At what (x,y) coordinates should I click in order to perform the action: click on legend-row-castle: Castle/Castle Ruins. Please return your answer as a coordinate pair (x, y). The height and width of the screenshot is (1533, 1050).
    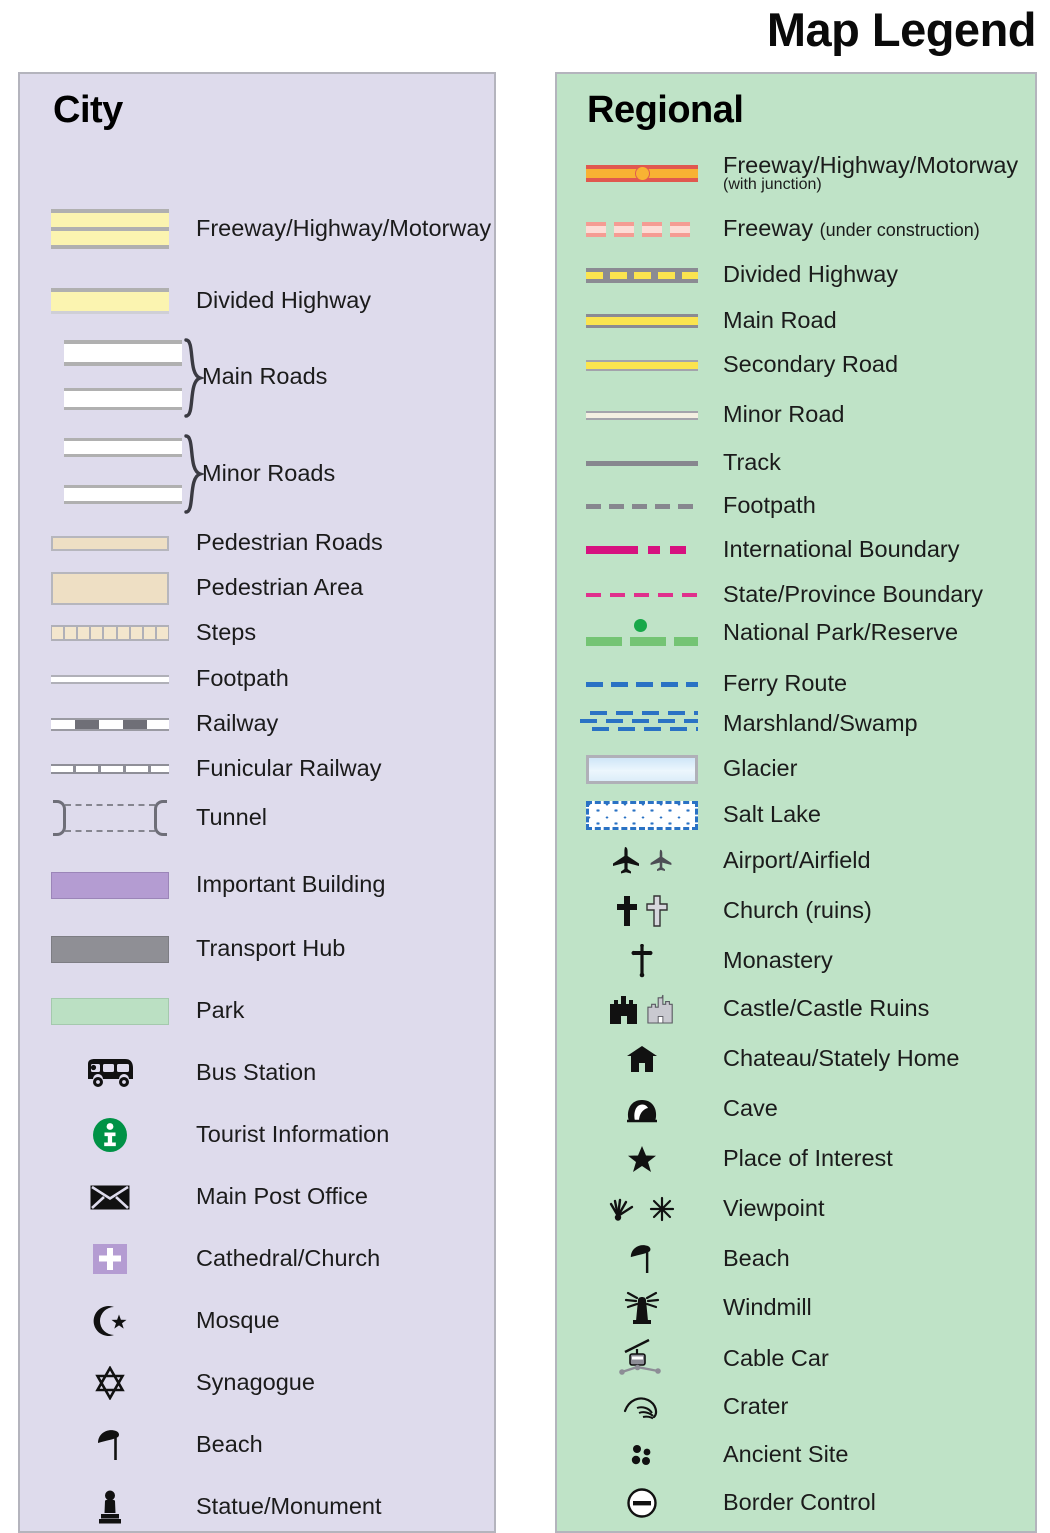
    Looking at the image, I should click on (796, 1009).